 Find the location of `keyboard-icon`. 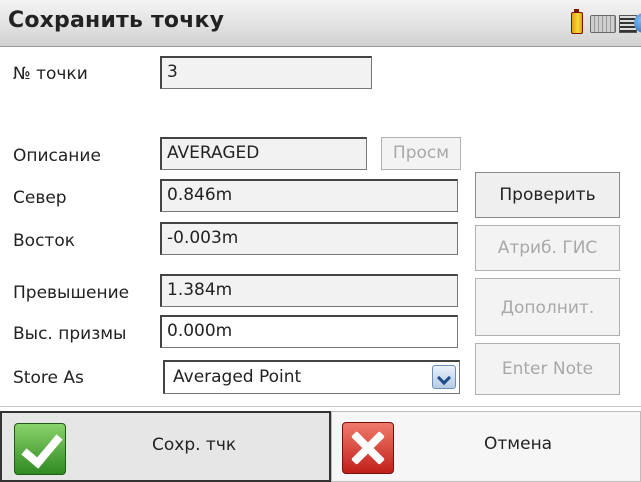

keyboard-icon is located at coordinates (603, 24).